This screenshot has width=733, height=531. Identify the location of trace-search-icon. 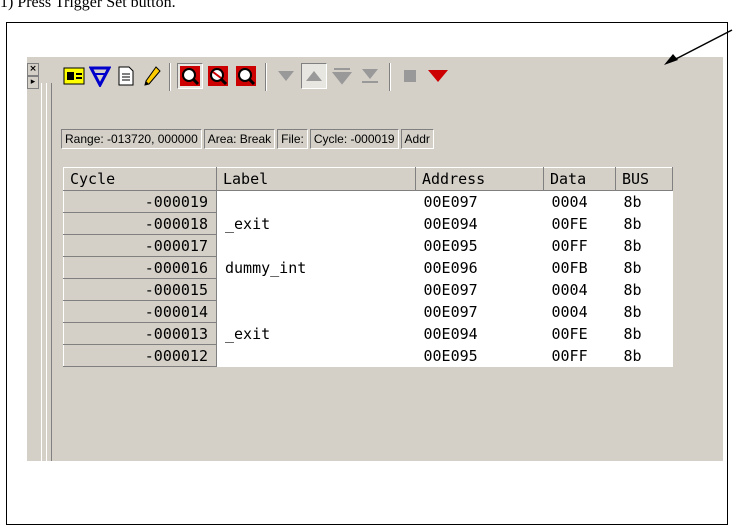
(246, 76).